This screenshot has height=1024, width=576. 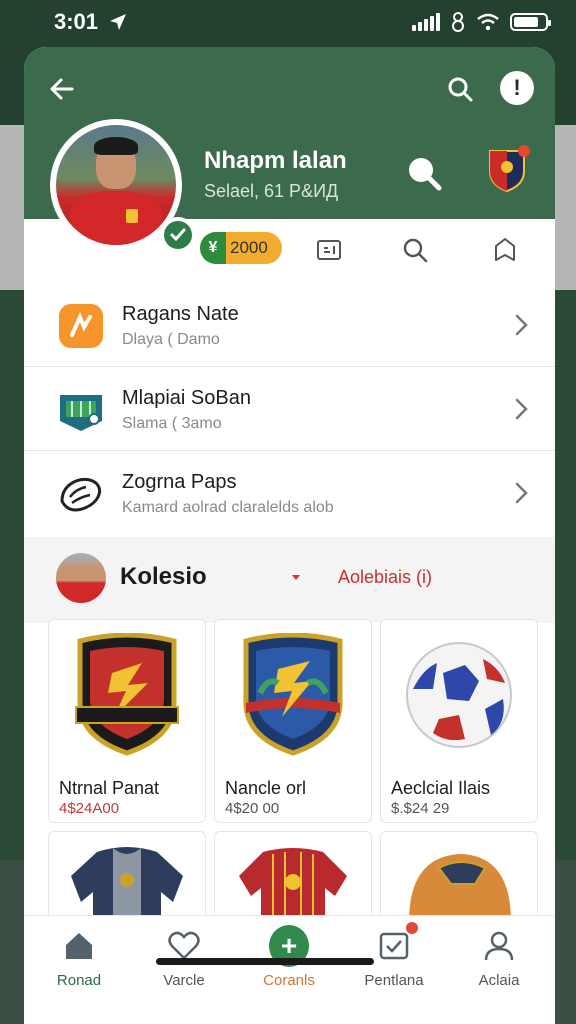 I want to click on nav-item-profile: Aclaia, so click(x=499, y=961).